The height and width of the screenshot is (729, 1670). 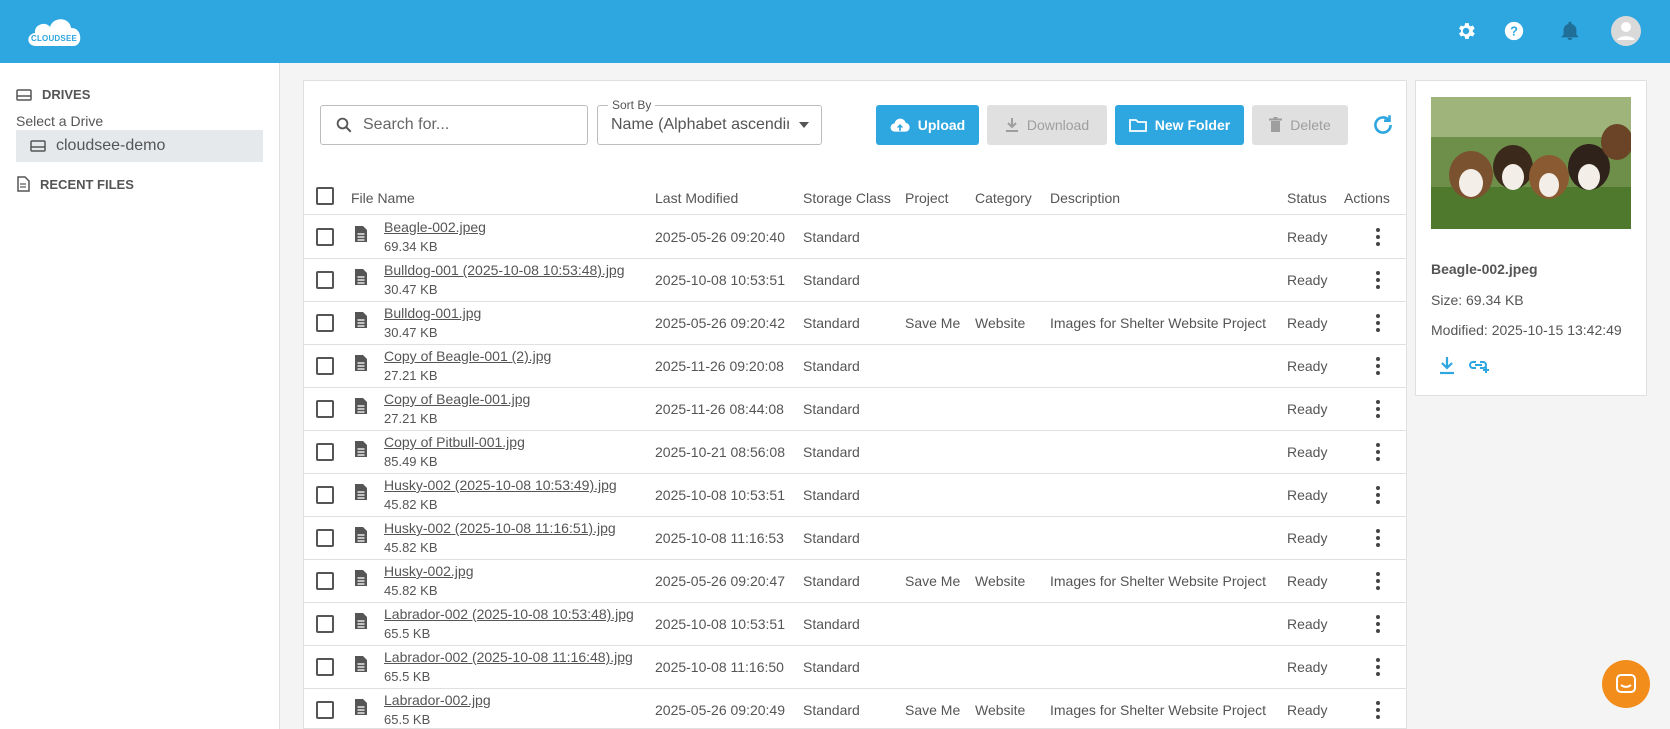 What do you see at coordinates (1479, 365) in the screenshot?
I see `share-link-icon` at bounding box center [1479, 365].